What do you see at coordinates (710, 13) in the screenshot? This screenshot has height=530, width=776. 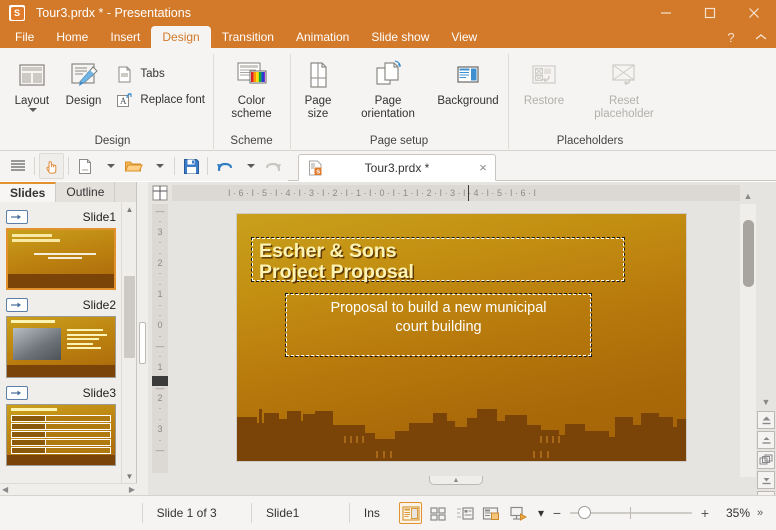 I see `maximize-button` at bounding box center [710, 13].